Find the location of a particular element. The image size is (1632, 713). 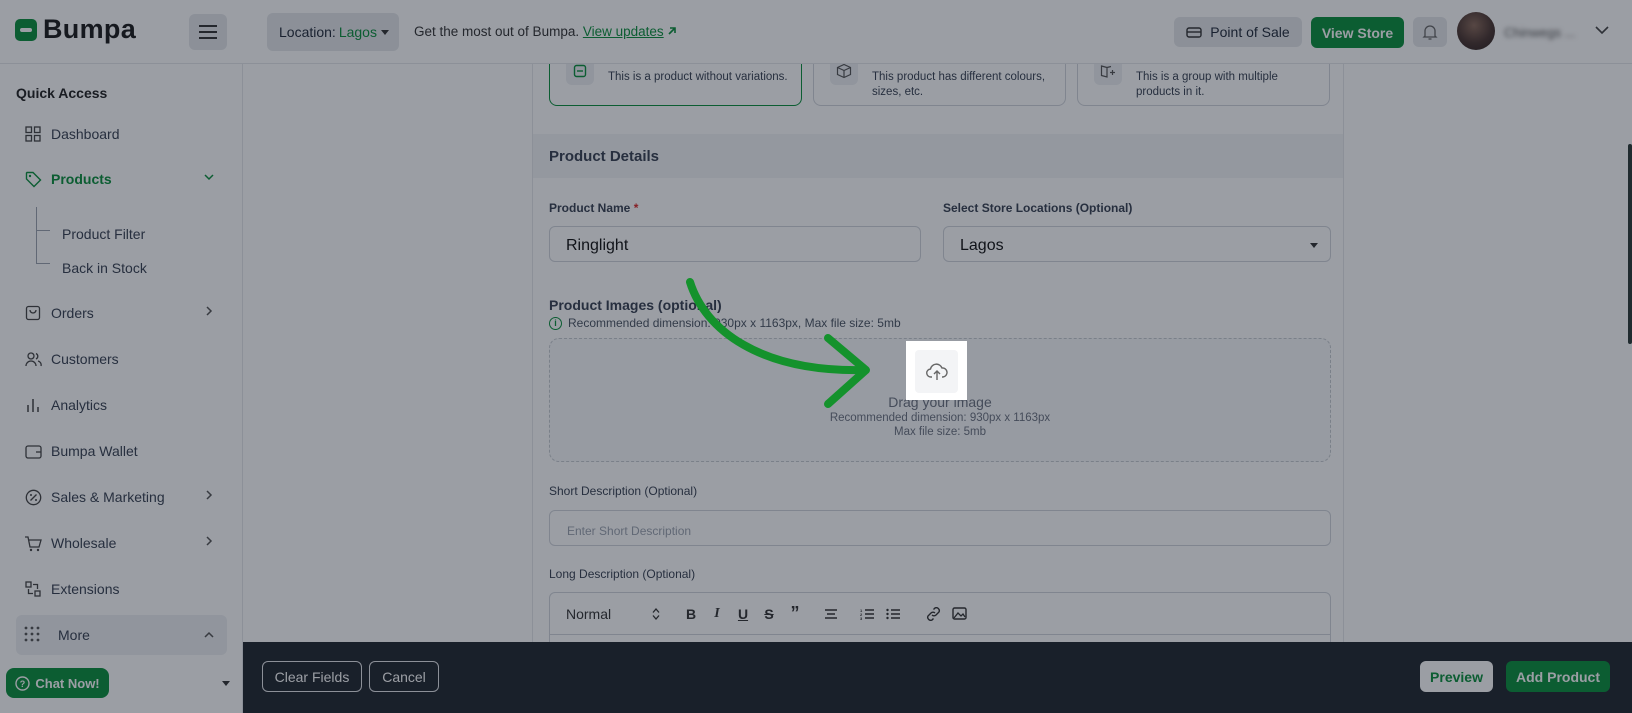

bullet-list-icon is located at coordinates (893, 614).